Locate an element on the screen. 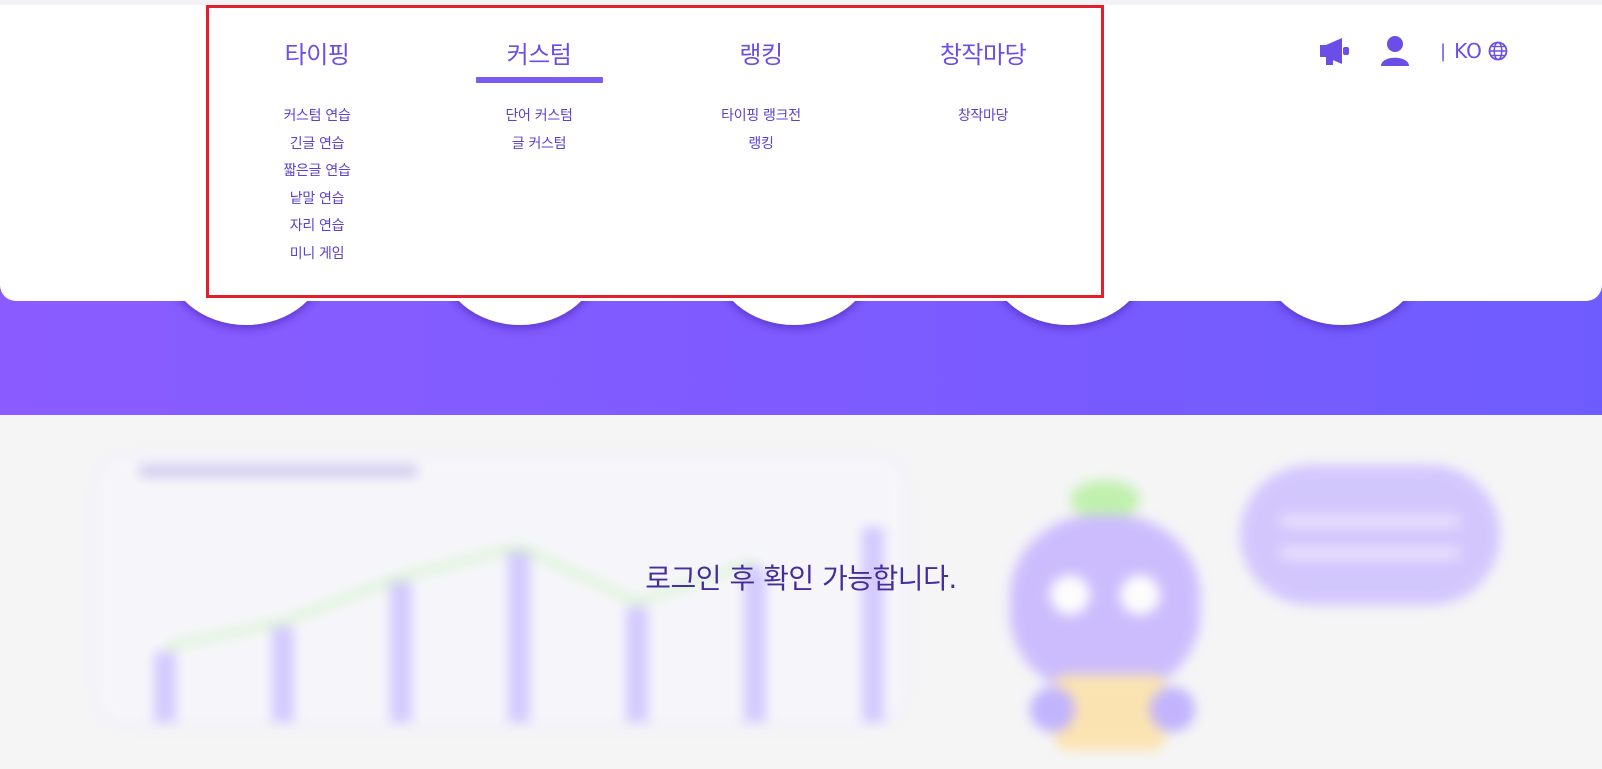 Image resolution: width=1602 pixels, height=769 pixels. mascot-body is located at coordinates (1105, 605).